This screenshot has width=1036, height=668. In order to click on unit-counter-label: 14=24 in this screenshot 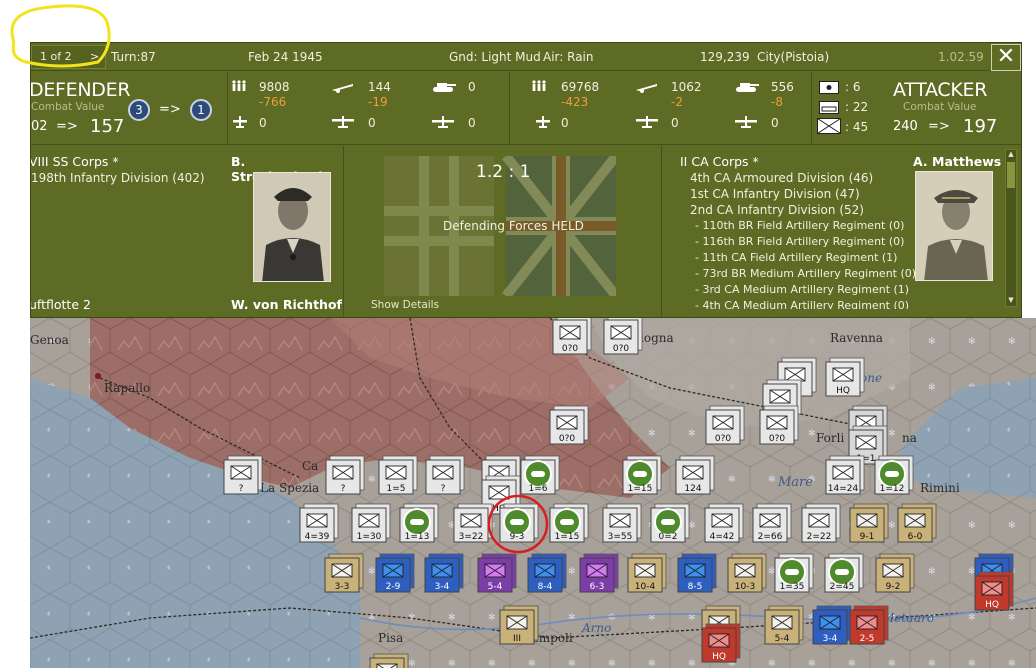, I will do `click(843, 489)`.